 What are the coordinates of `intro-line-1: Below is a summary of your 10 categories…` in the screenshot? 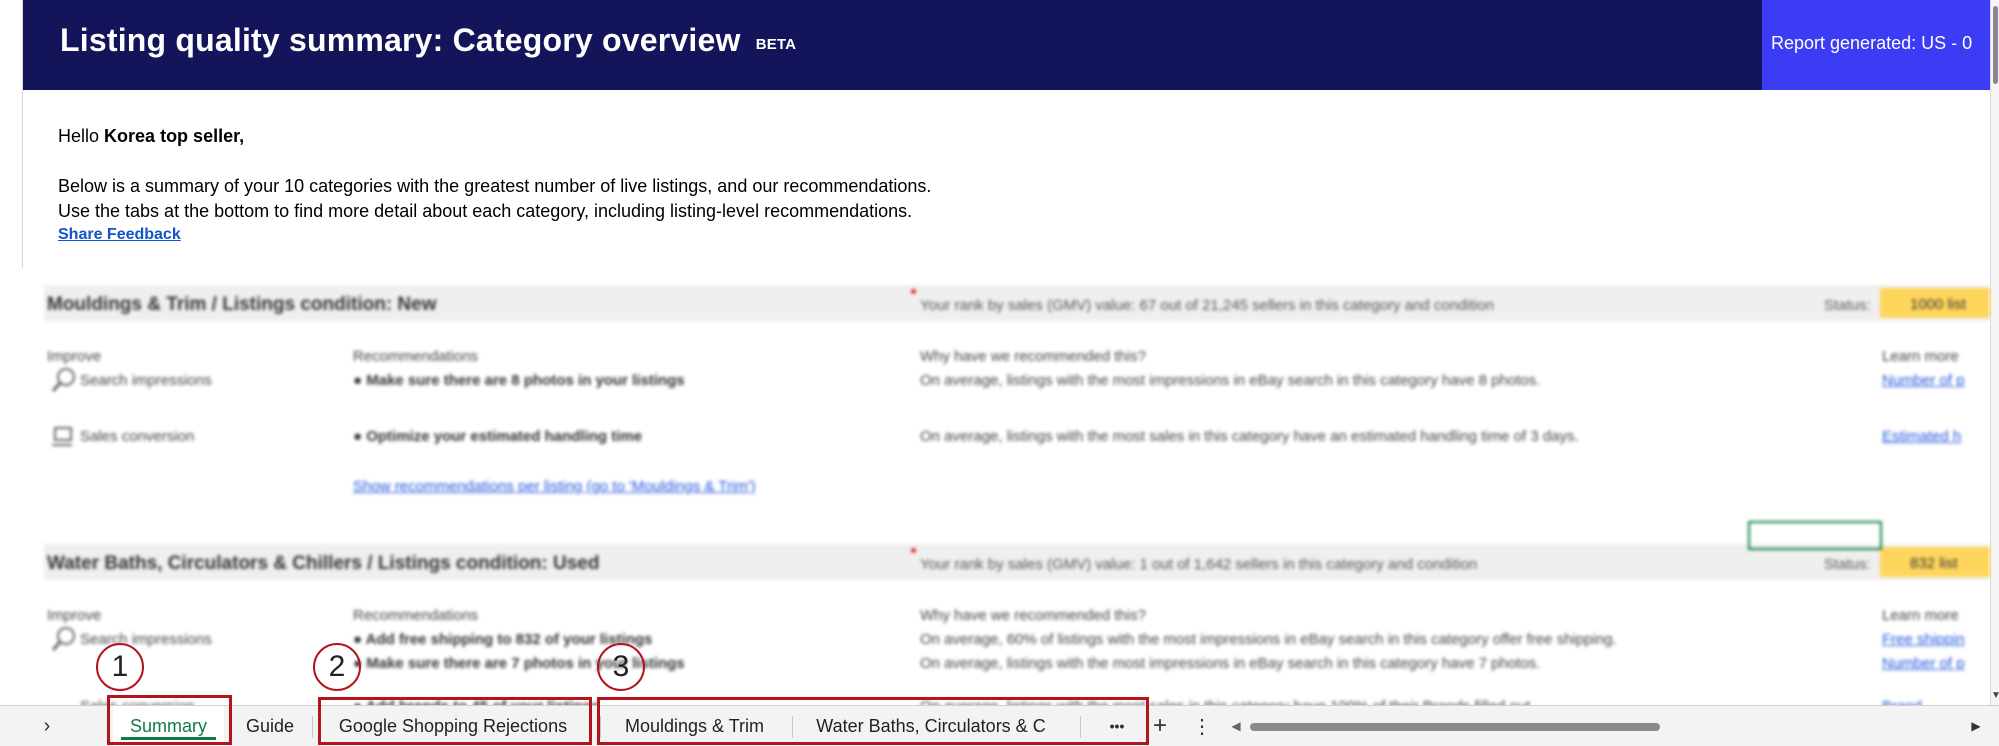 It's located at (495, 186).